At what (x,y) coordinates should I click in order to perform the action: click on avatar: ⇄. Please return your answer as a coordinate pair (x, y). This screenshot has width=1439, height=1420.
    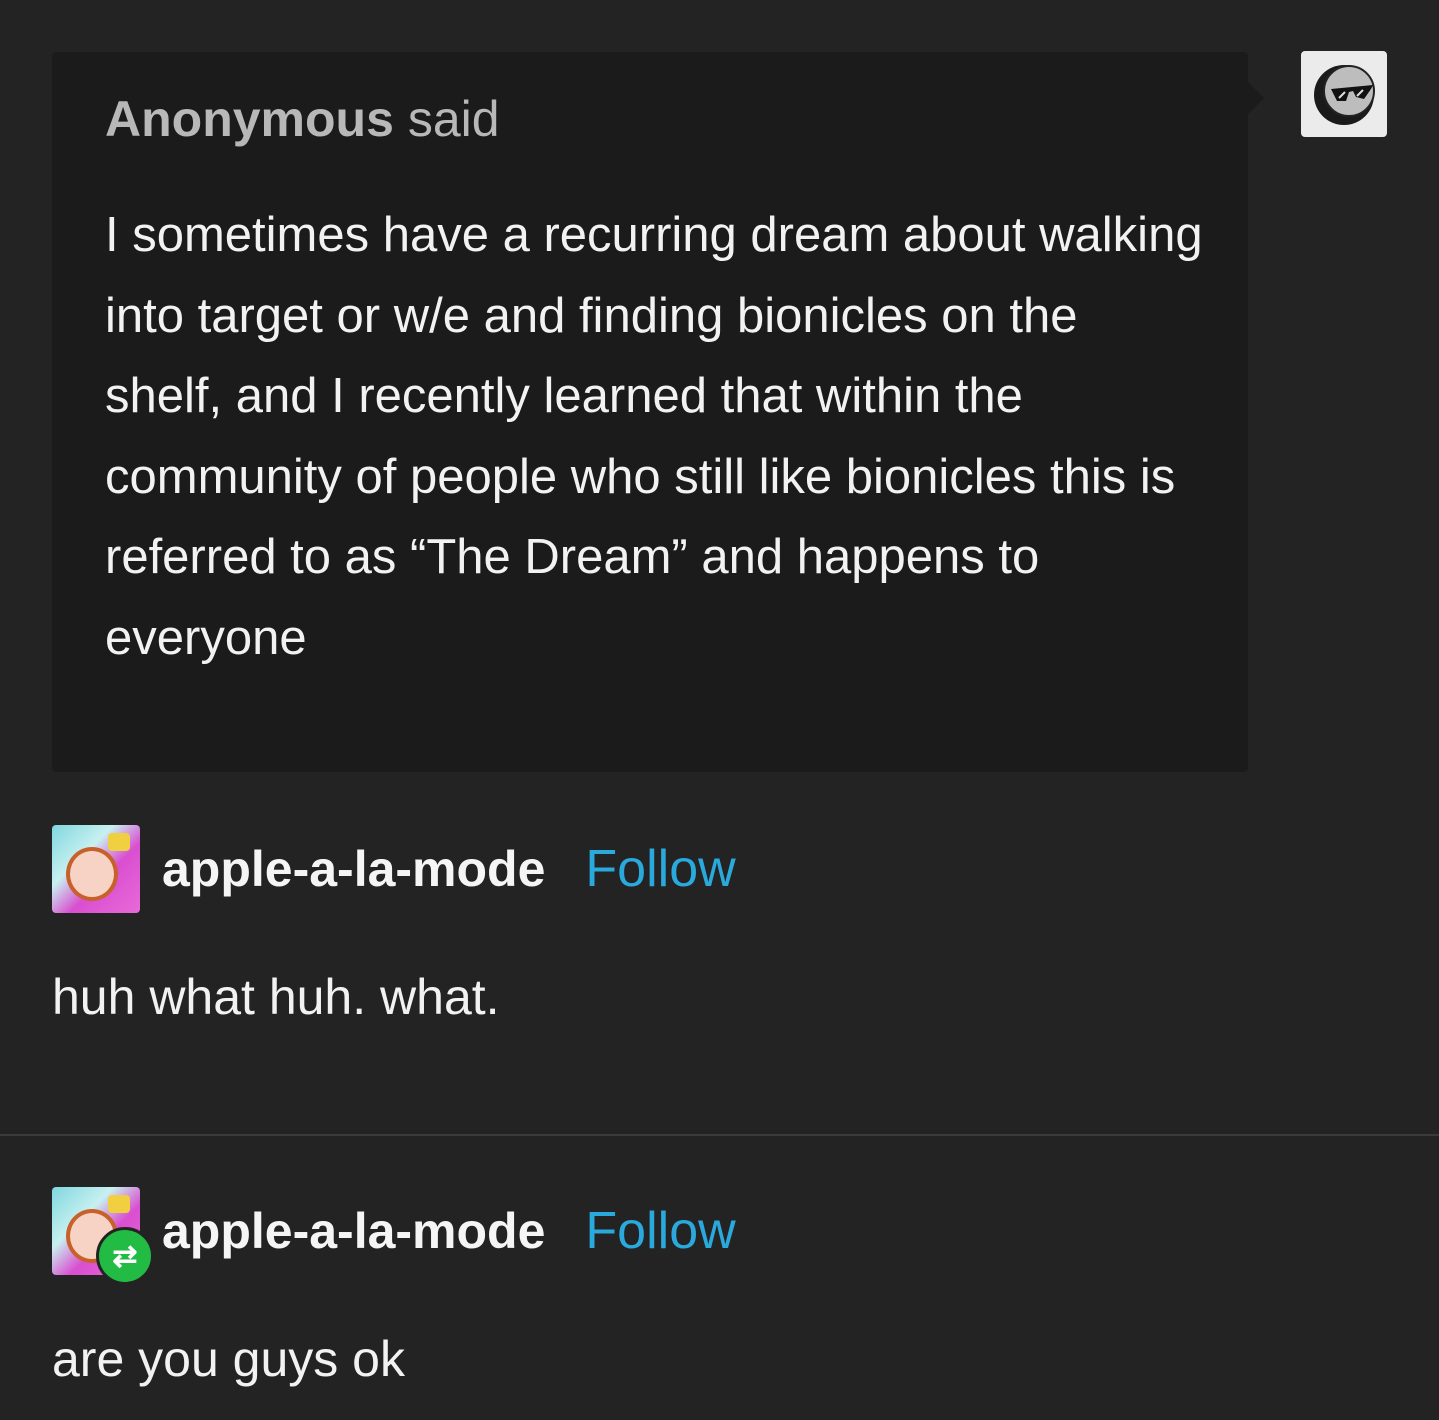
    Looking at the image, I should click on (103, 1236).